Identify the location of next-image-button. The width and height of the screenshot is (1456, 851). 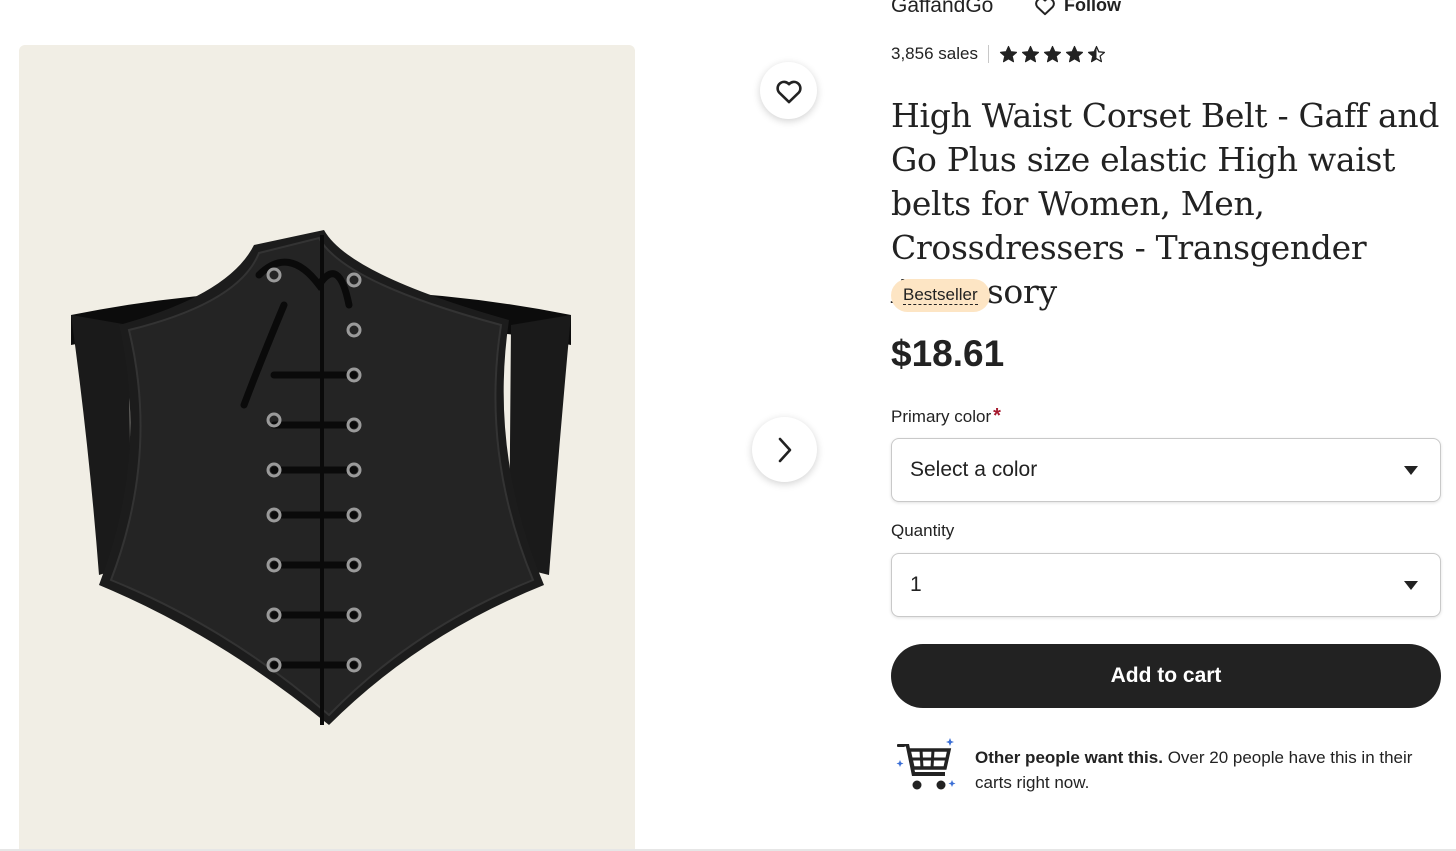
(784, 449).